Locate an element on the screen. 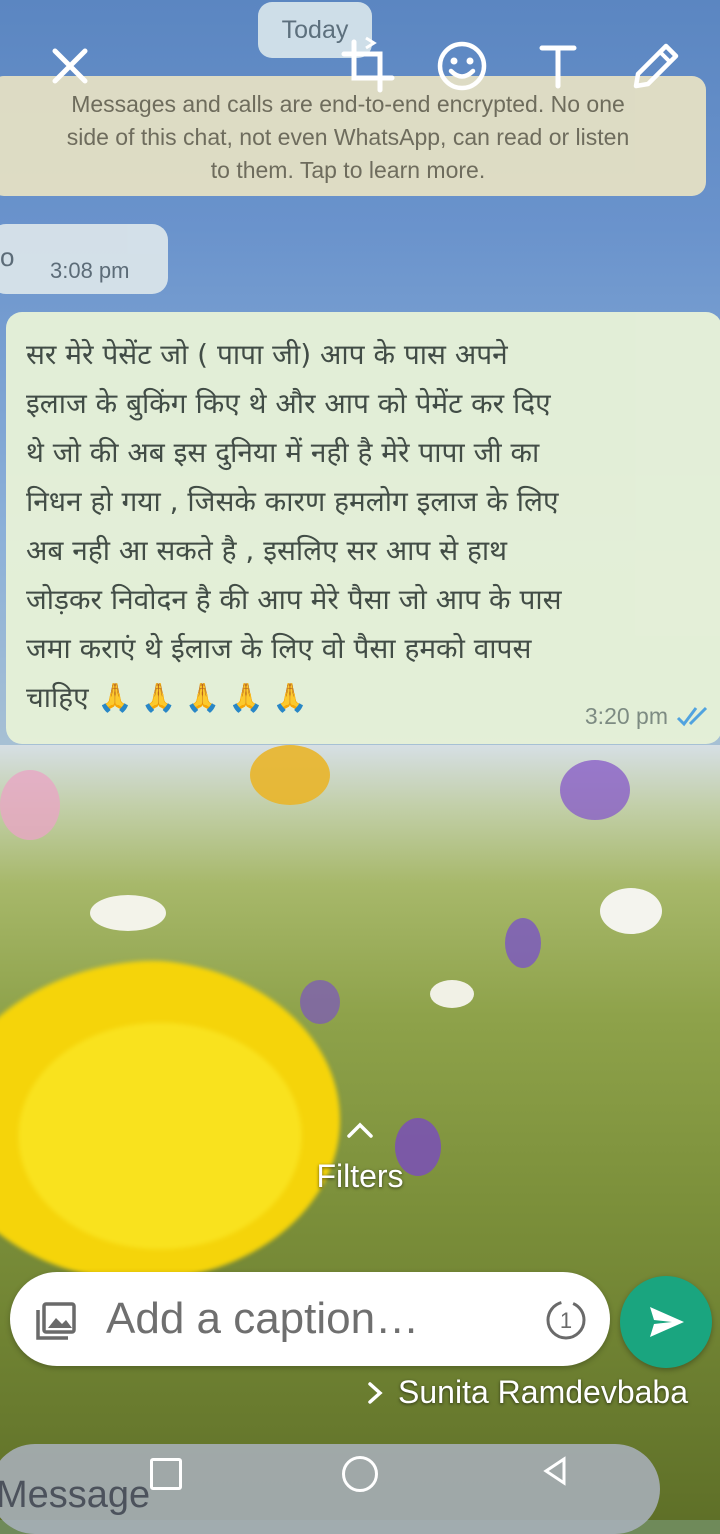  send-icon is located at coordinates (667, 1322).